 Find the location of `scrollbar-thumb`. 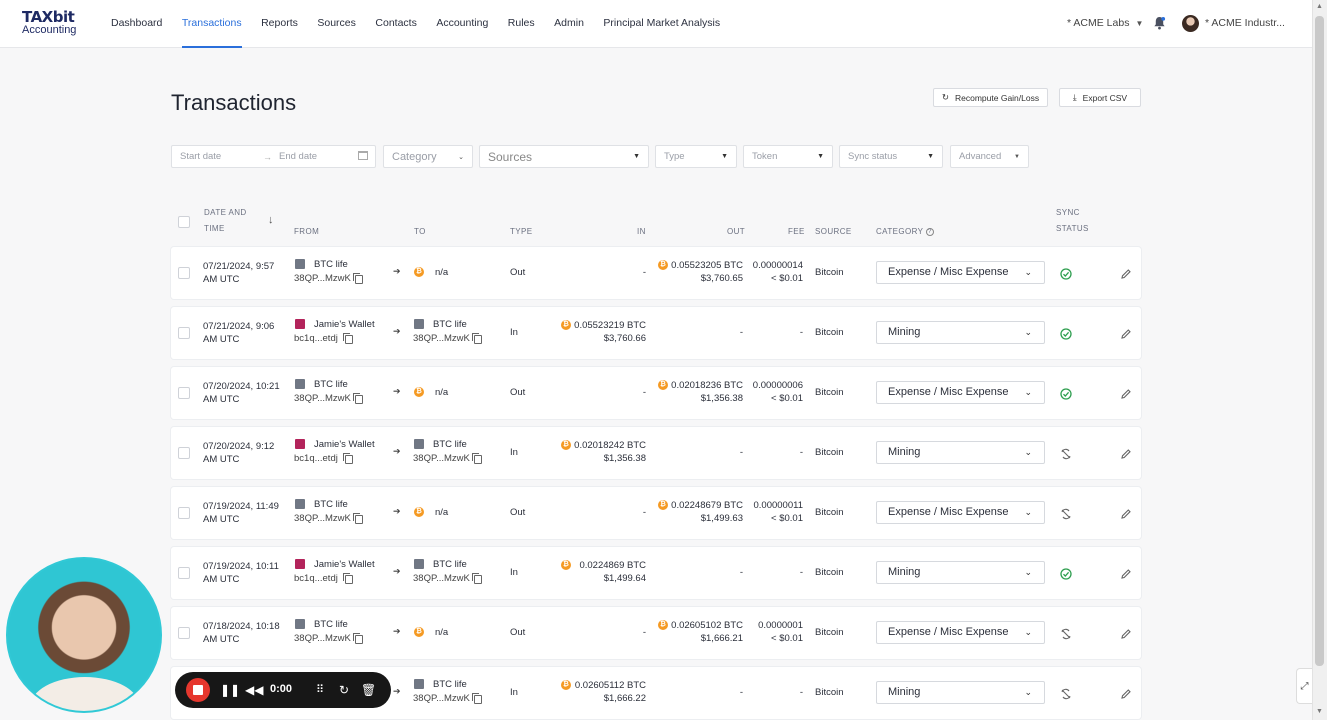

scrollbar-thumb is located at coordinates (1319, 341).